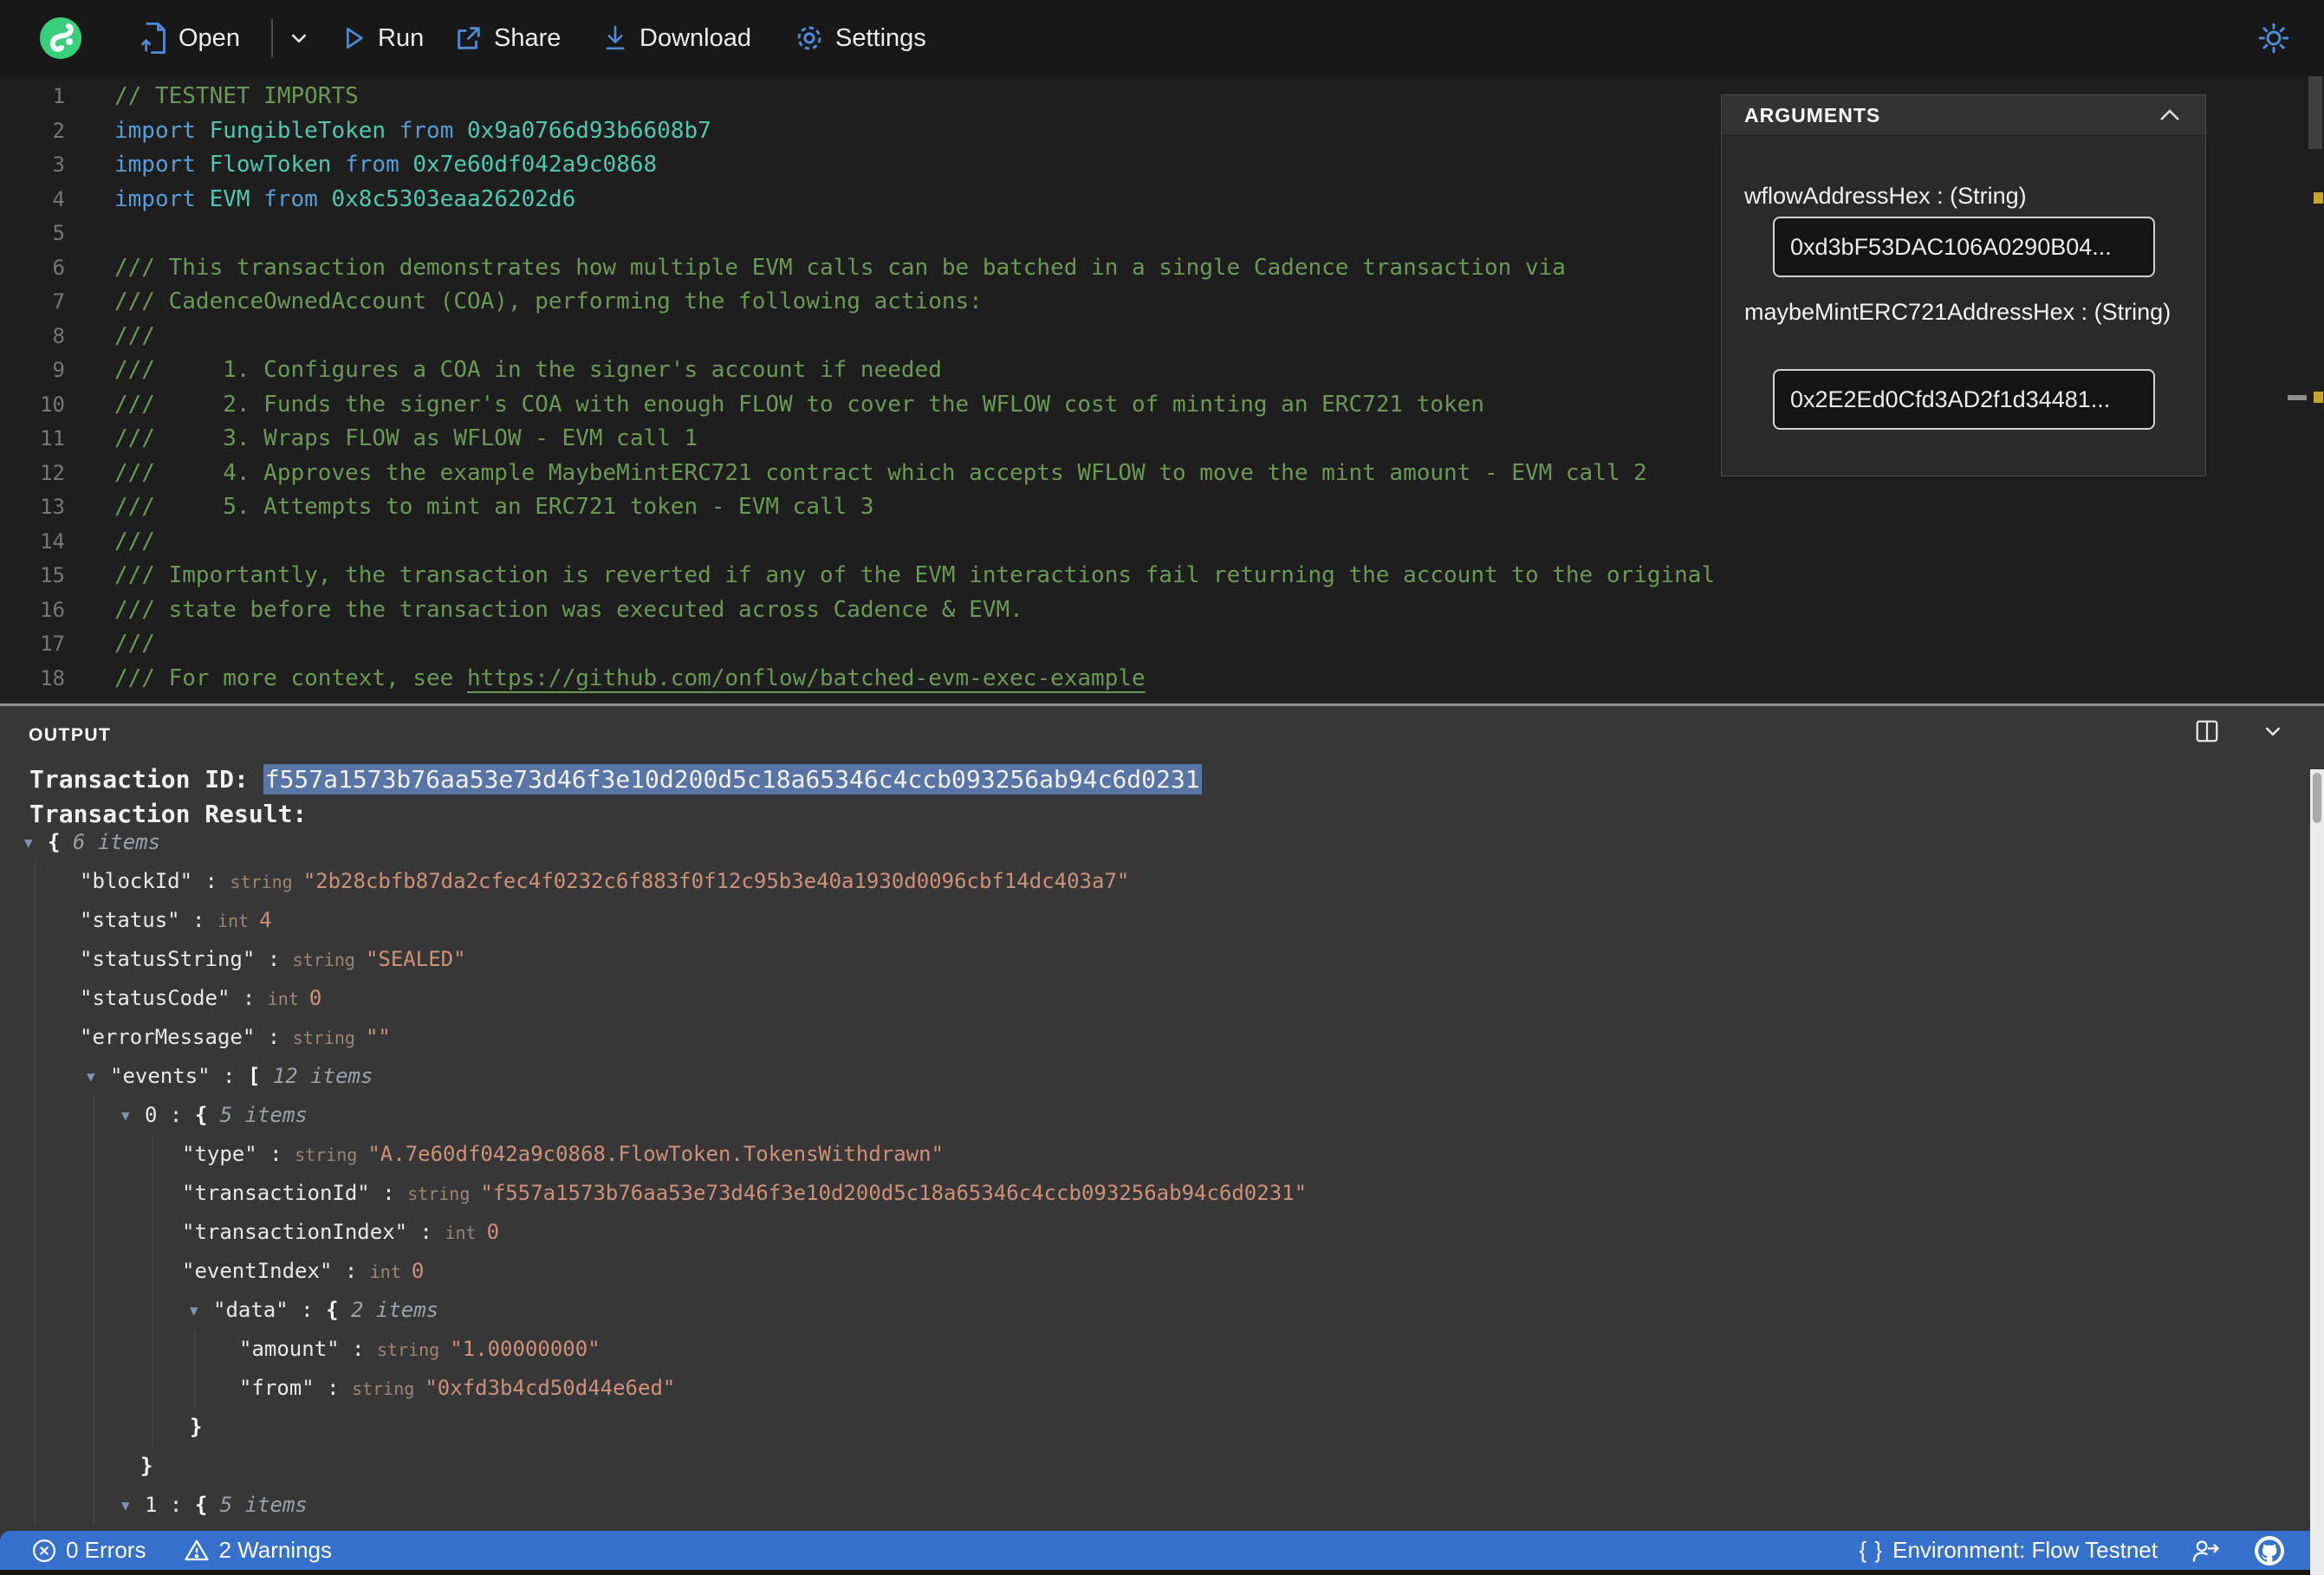 This screenshot has width=2324, height=1575. What do you see at coordinates (197, 1551) in the screenshot?
I see `warning-triangle-icon` at bounding box center [197, 1551].